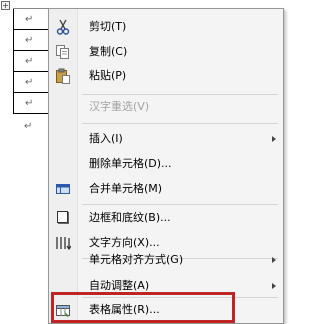  What do you see at coordinates (167, 27) in the screenshot?
I see `menu-item-cut: 剪切(T)` at bounding box center [167, 27].